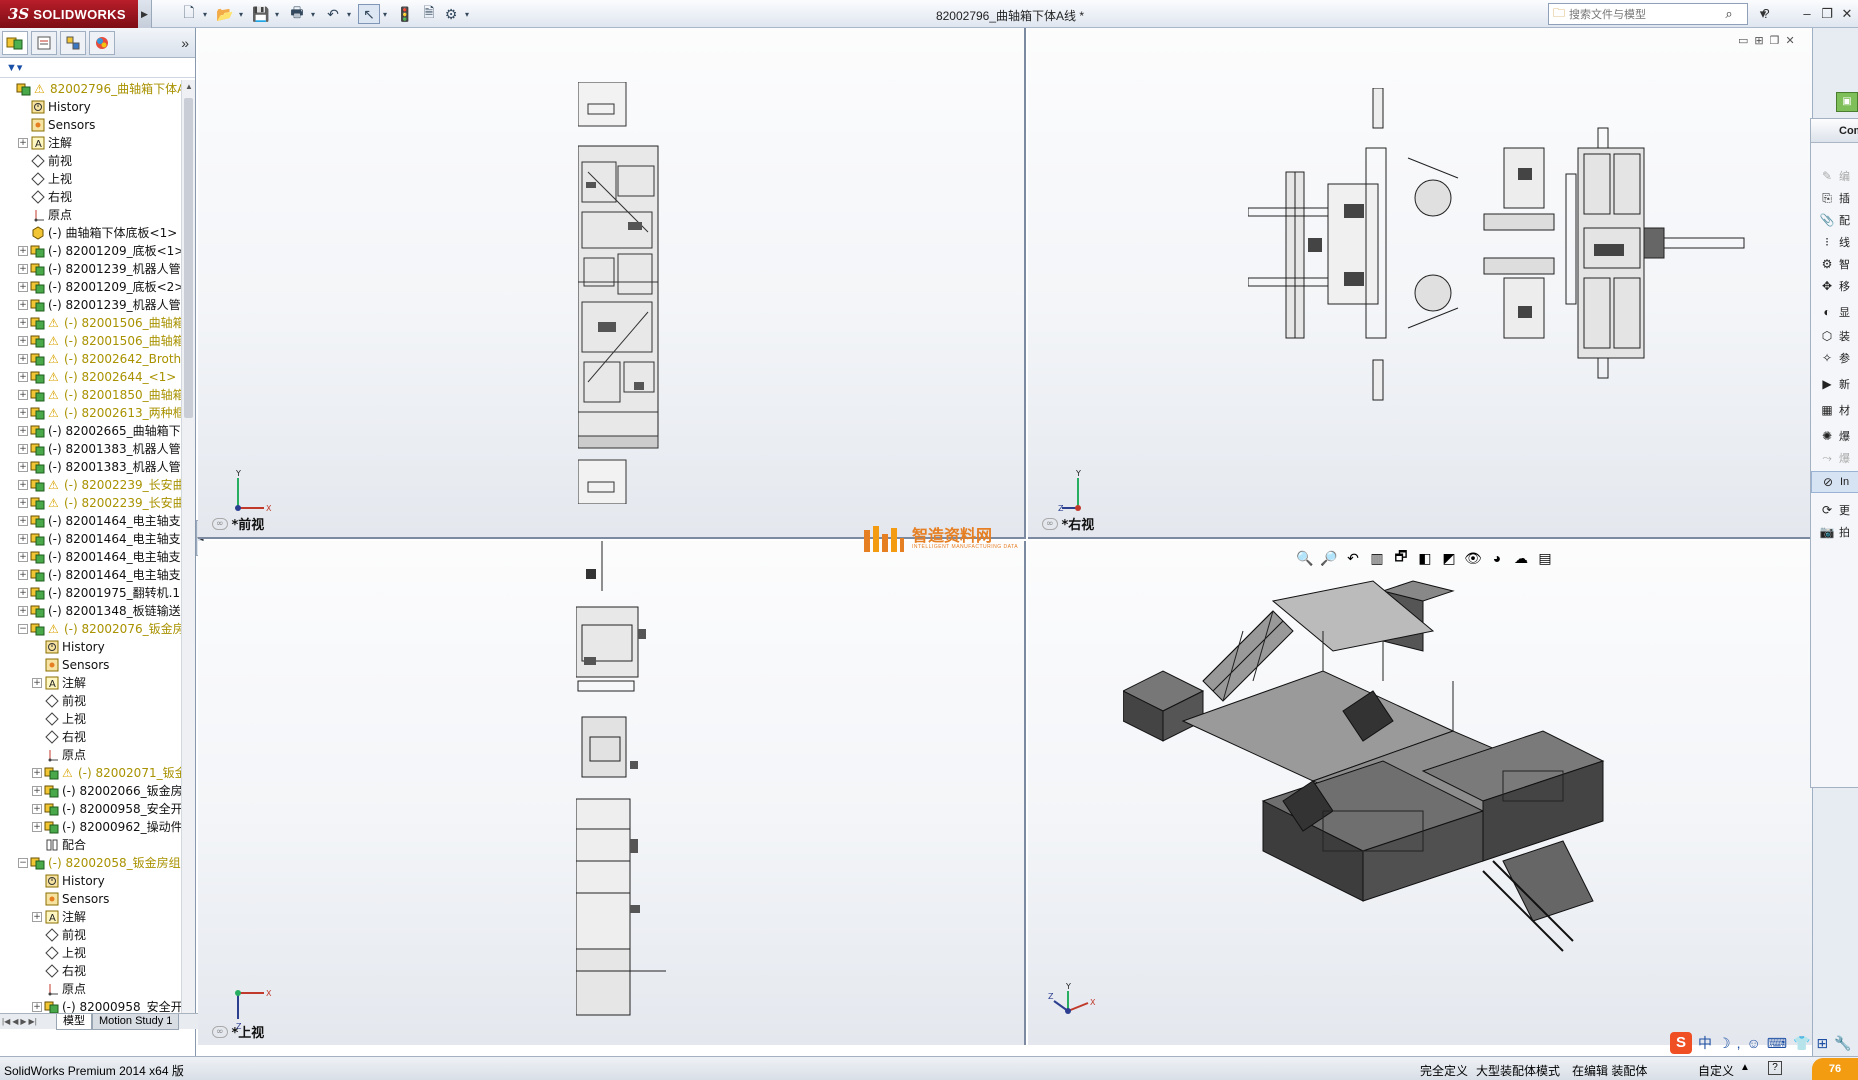 The width and height of the screenshot is (1858, 1080). Describe the element at coordinates (33, 1021) in the screenshot. I see `last-tab-icon: ▶|` at that location.